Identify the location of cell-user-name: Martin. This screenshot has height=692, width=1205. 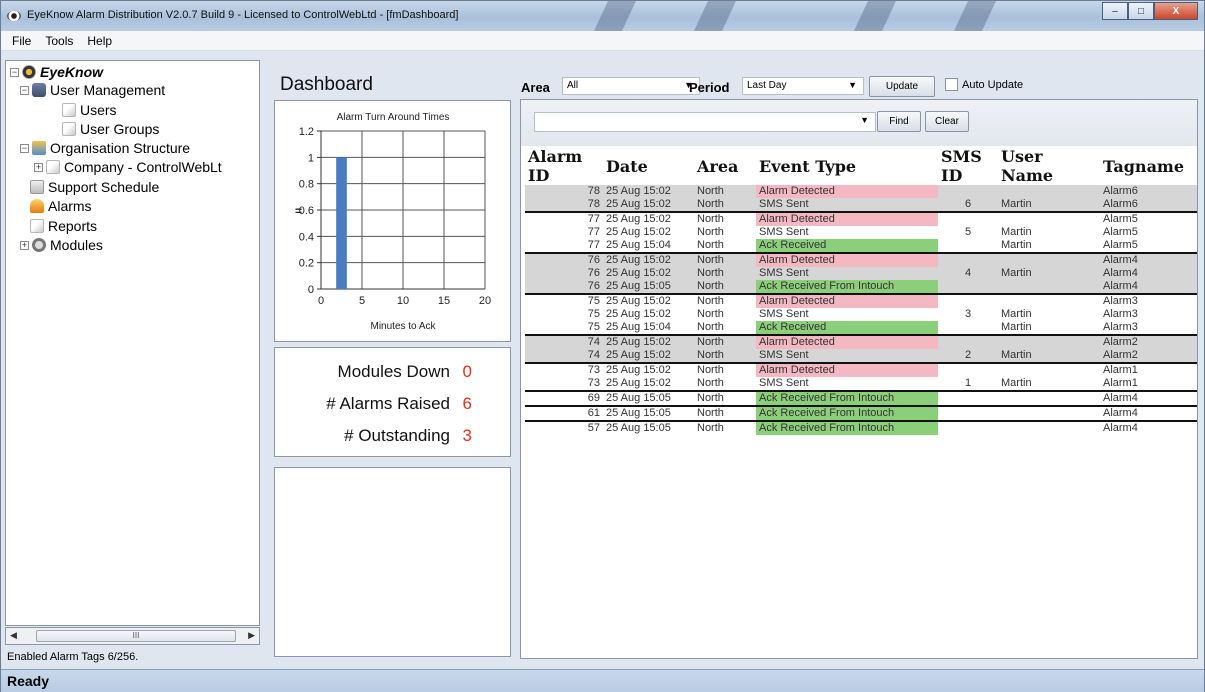
(1049, 384).